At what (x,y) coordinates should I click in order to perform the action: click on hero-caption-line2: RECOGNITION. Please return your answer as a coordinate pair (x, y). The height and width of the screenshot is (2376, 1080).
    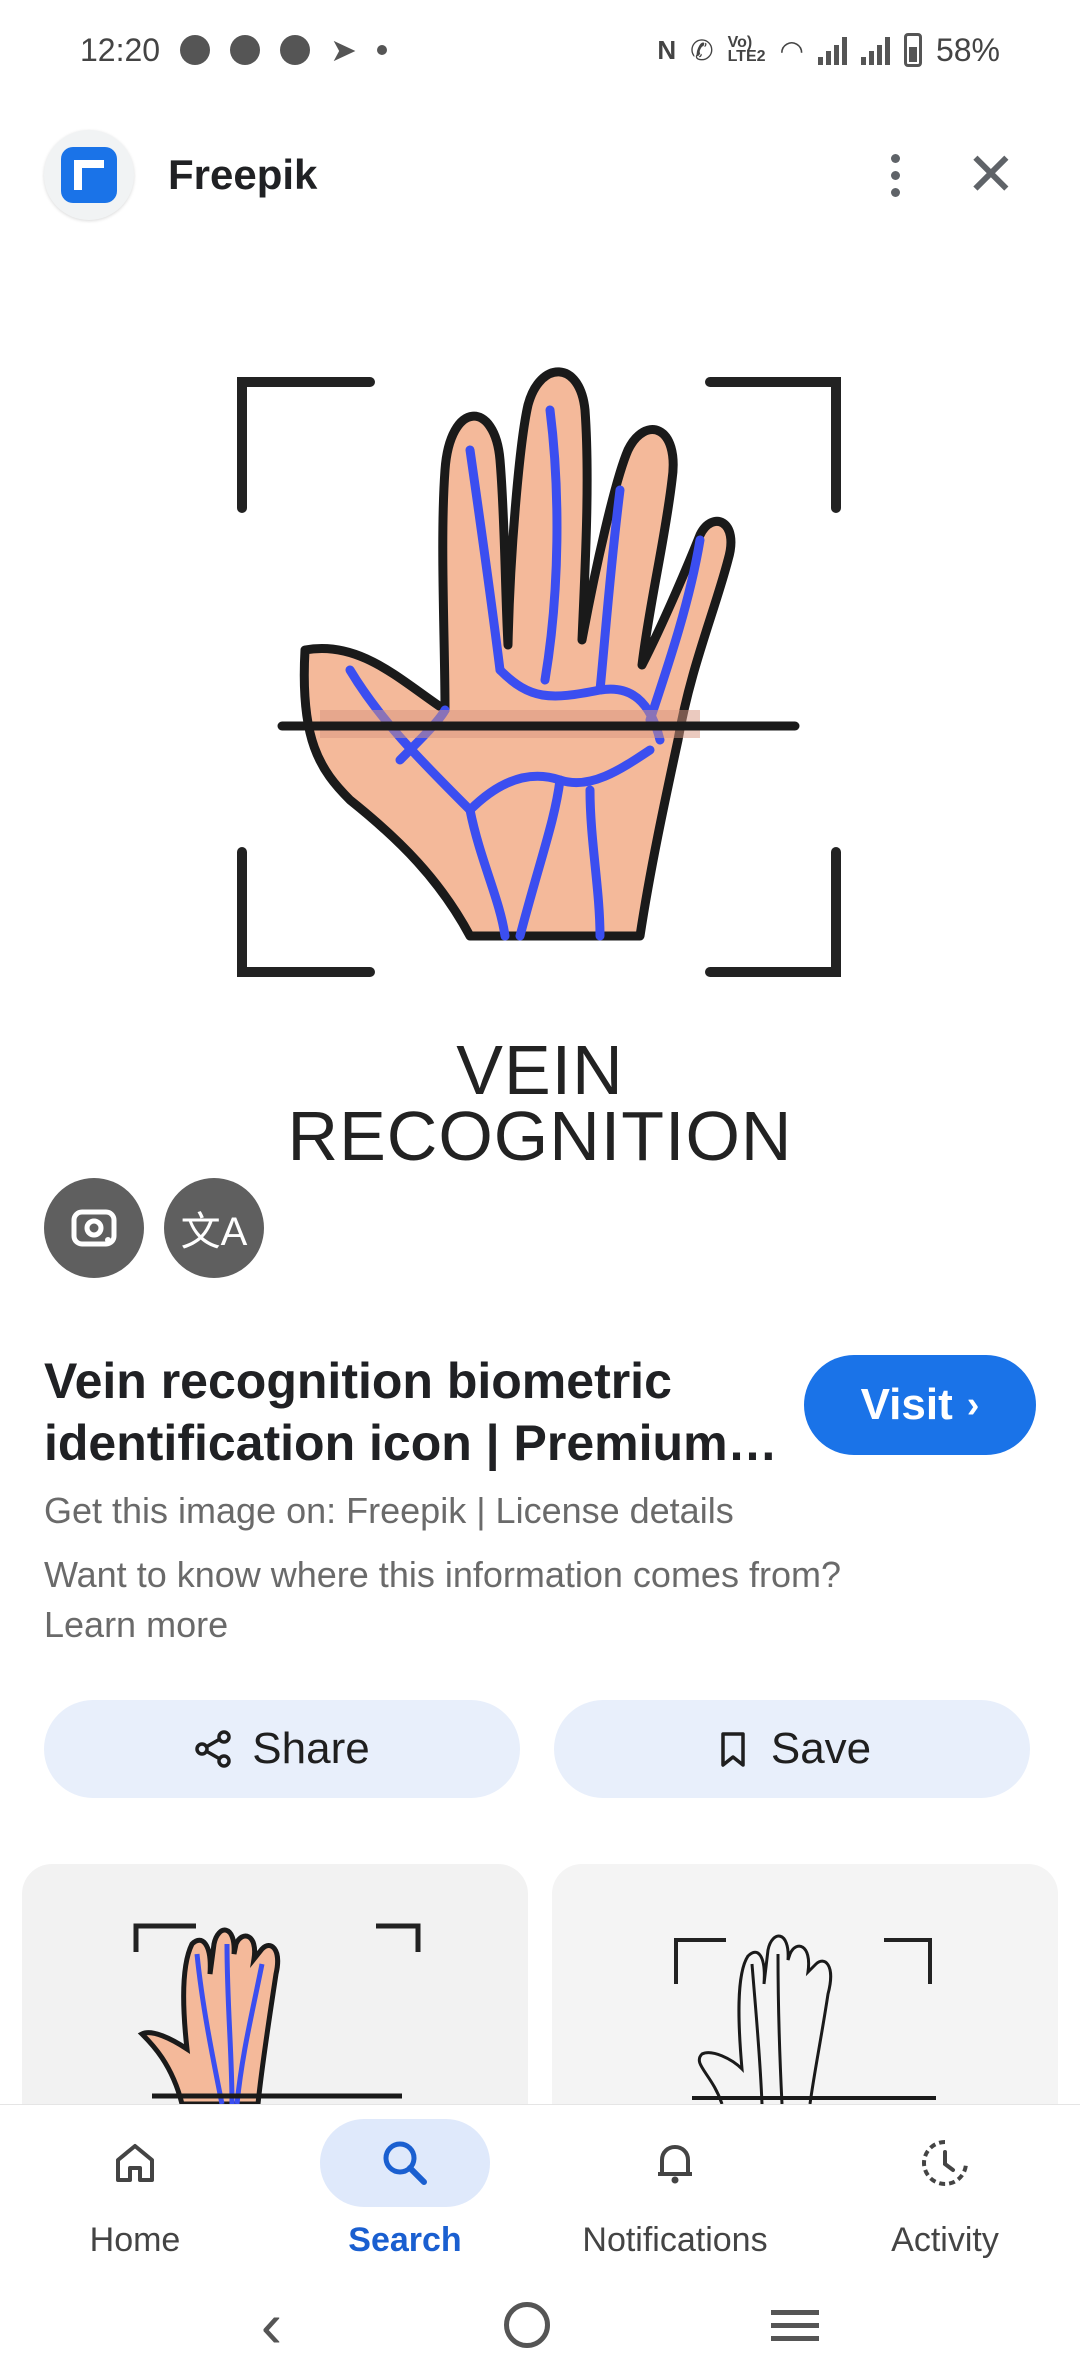
    Looking at the image, I should click on (540, 1136).